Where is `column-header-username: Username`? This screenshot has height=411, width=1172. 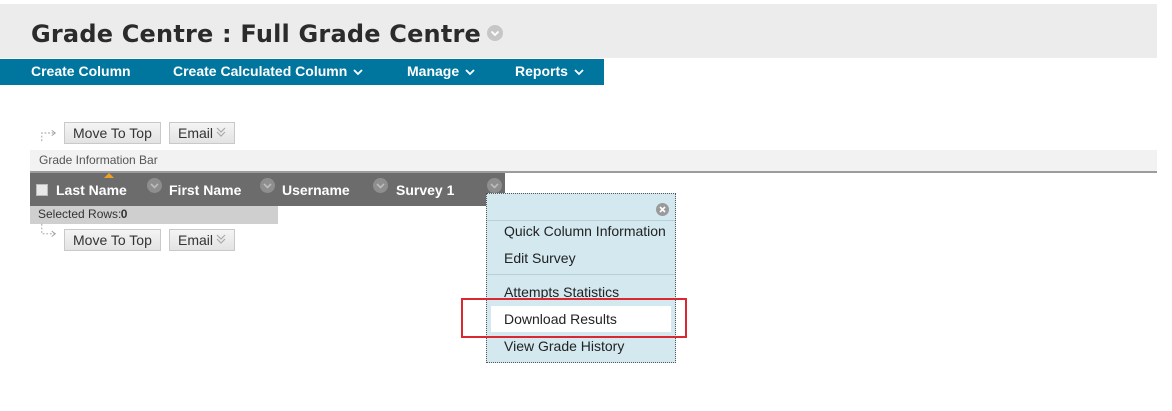
column-header-username: Username is located at coordinates (316, 190).